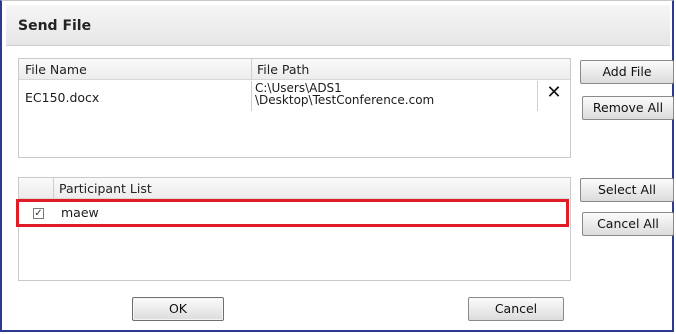 The width and height of the screenshot is (676, 334). What do you see at coordinates (294, 188) in the screenshot?
I see `participant-list-header: Participant List` at bounding box center [294, 188].